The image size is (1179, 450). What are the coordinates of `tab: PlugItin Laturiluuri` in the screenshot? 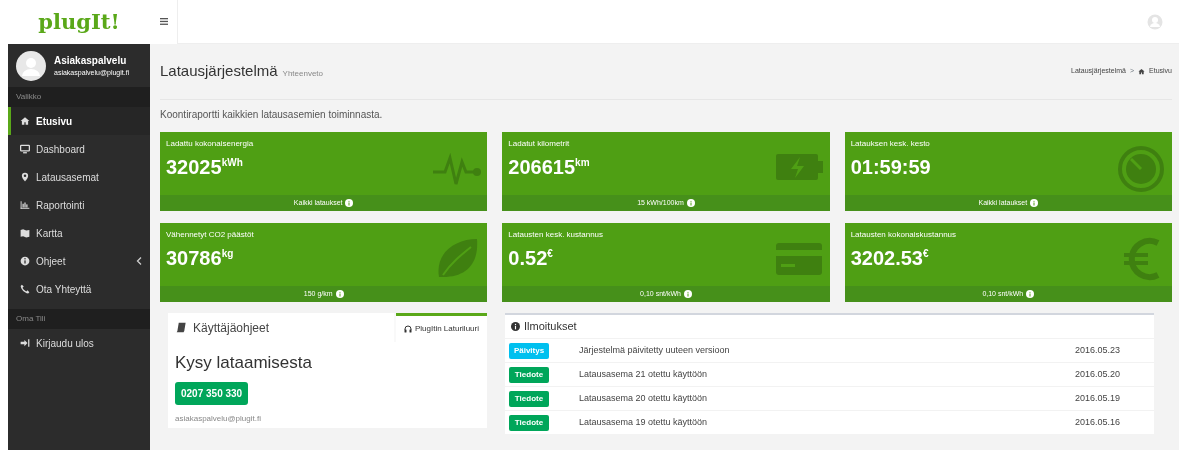 It's located at (441, 327).